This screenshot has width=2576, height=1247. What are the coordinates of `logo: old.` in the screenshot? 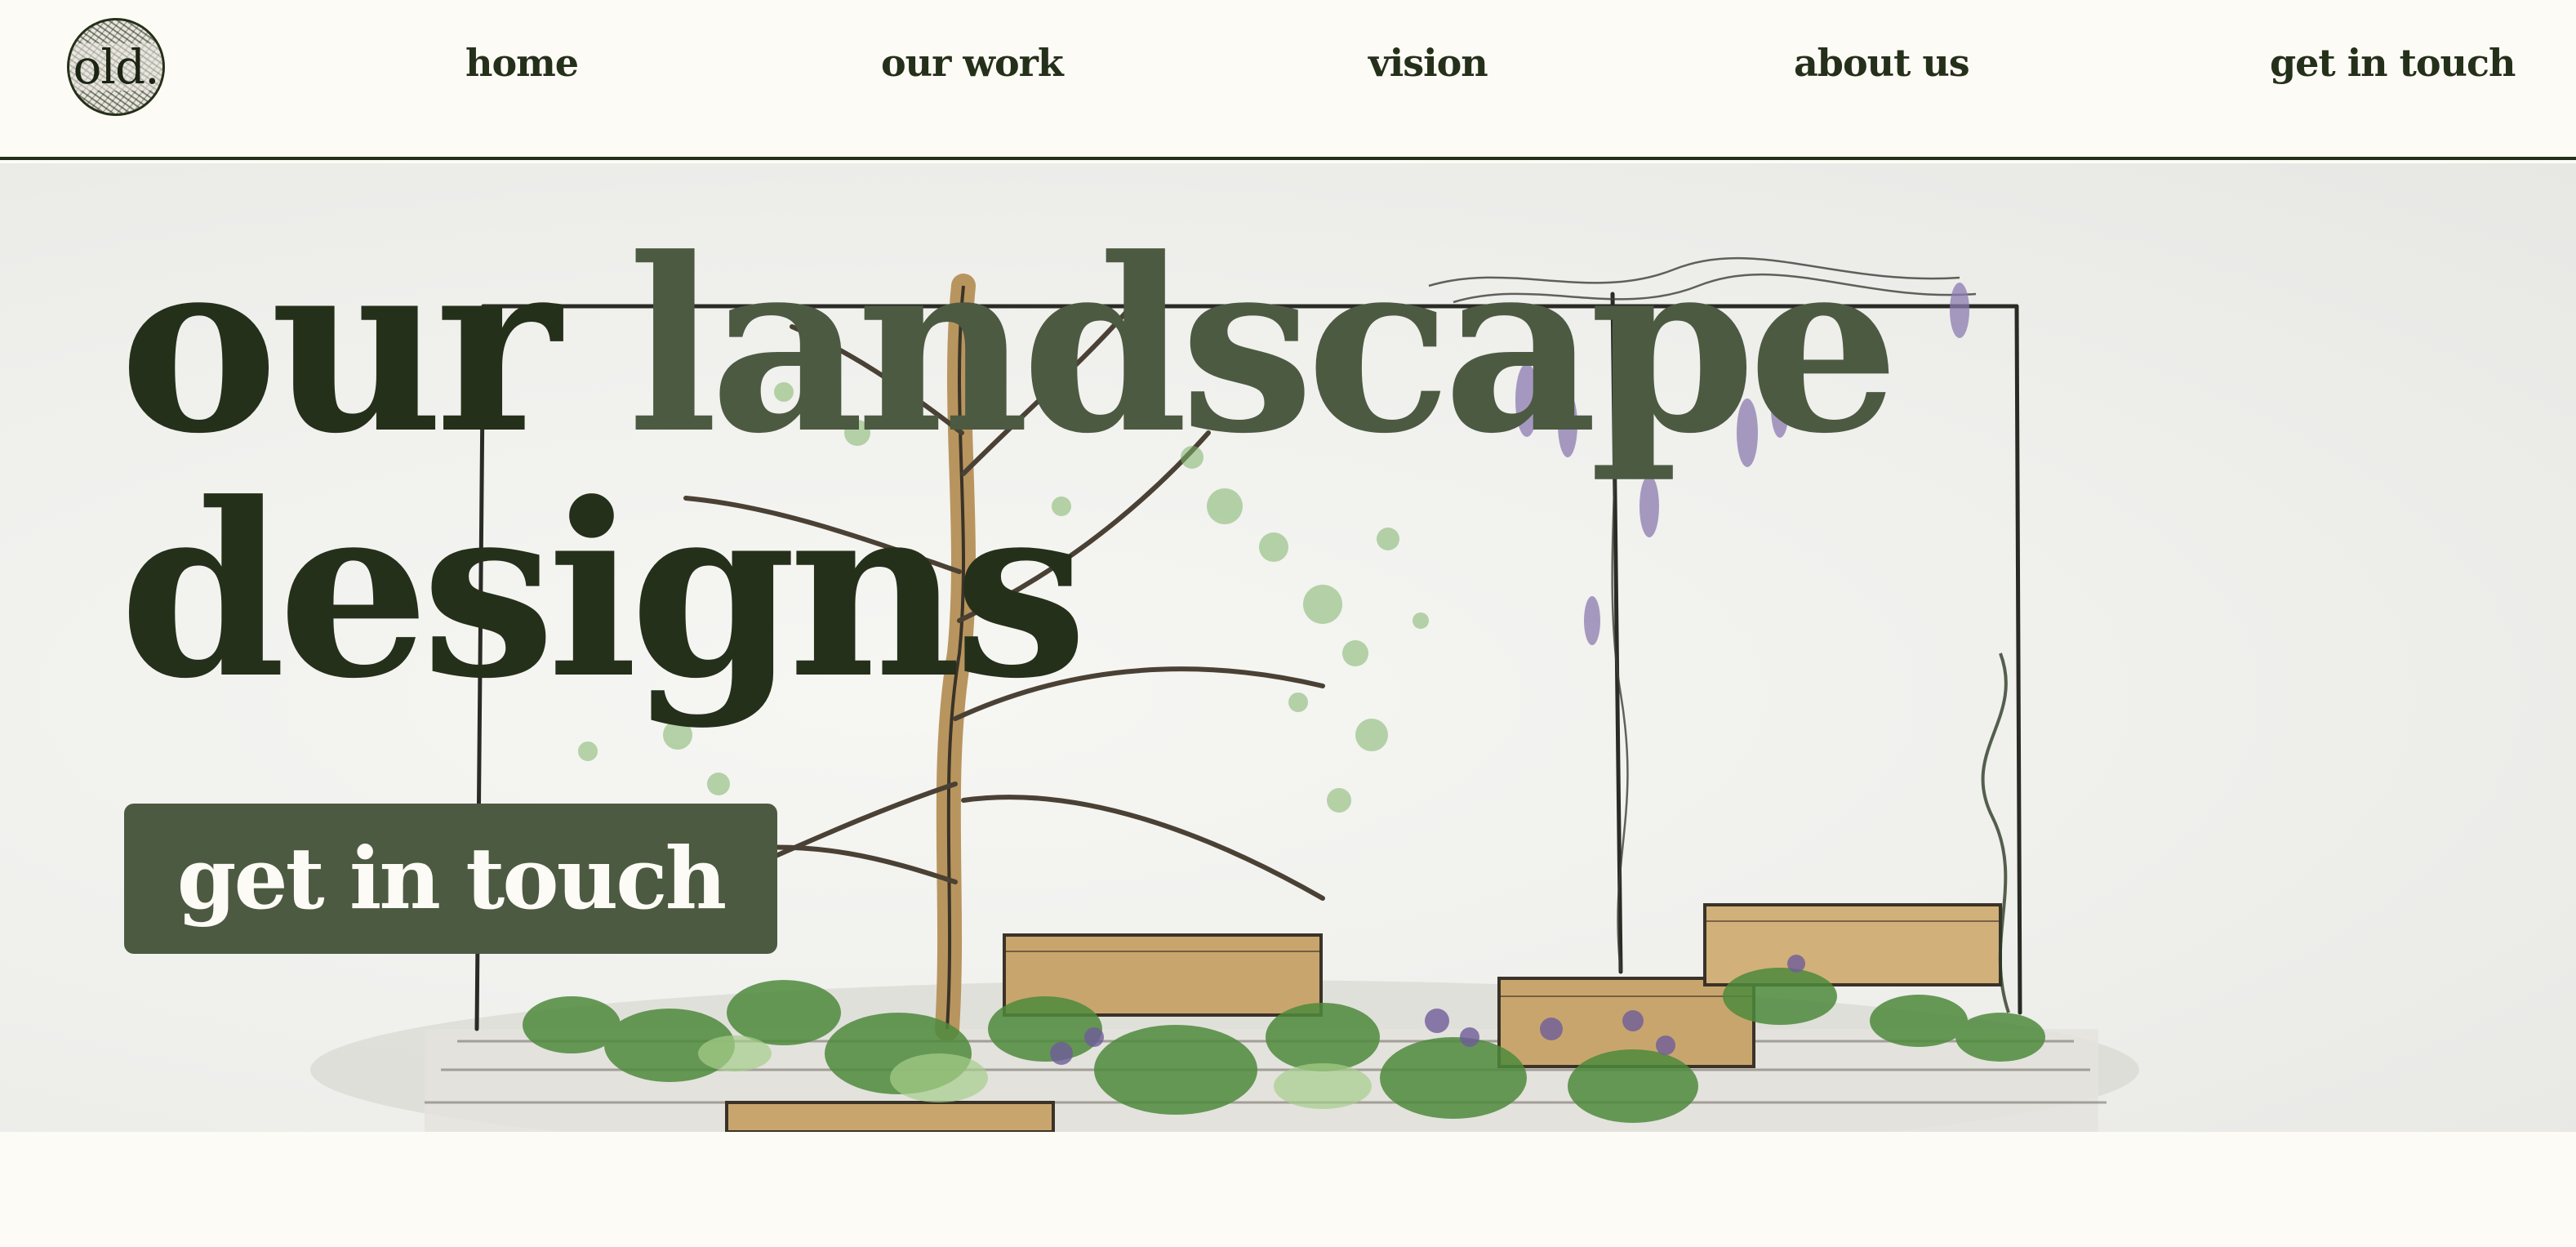 It's located at (116, 67).